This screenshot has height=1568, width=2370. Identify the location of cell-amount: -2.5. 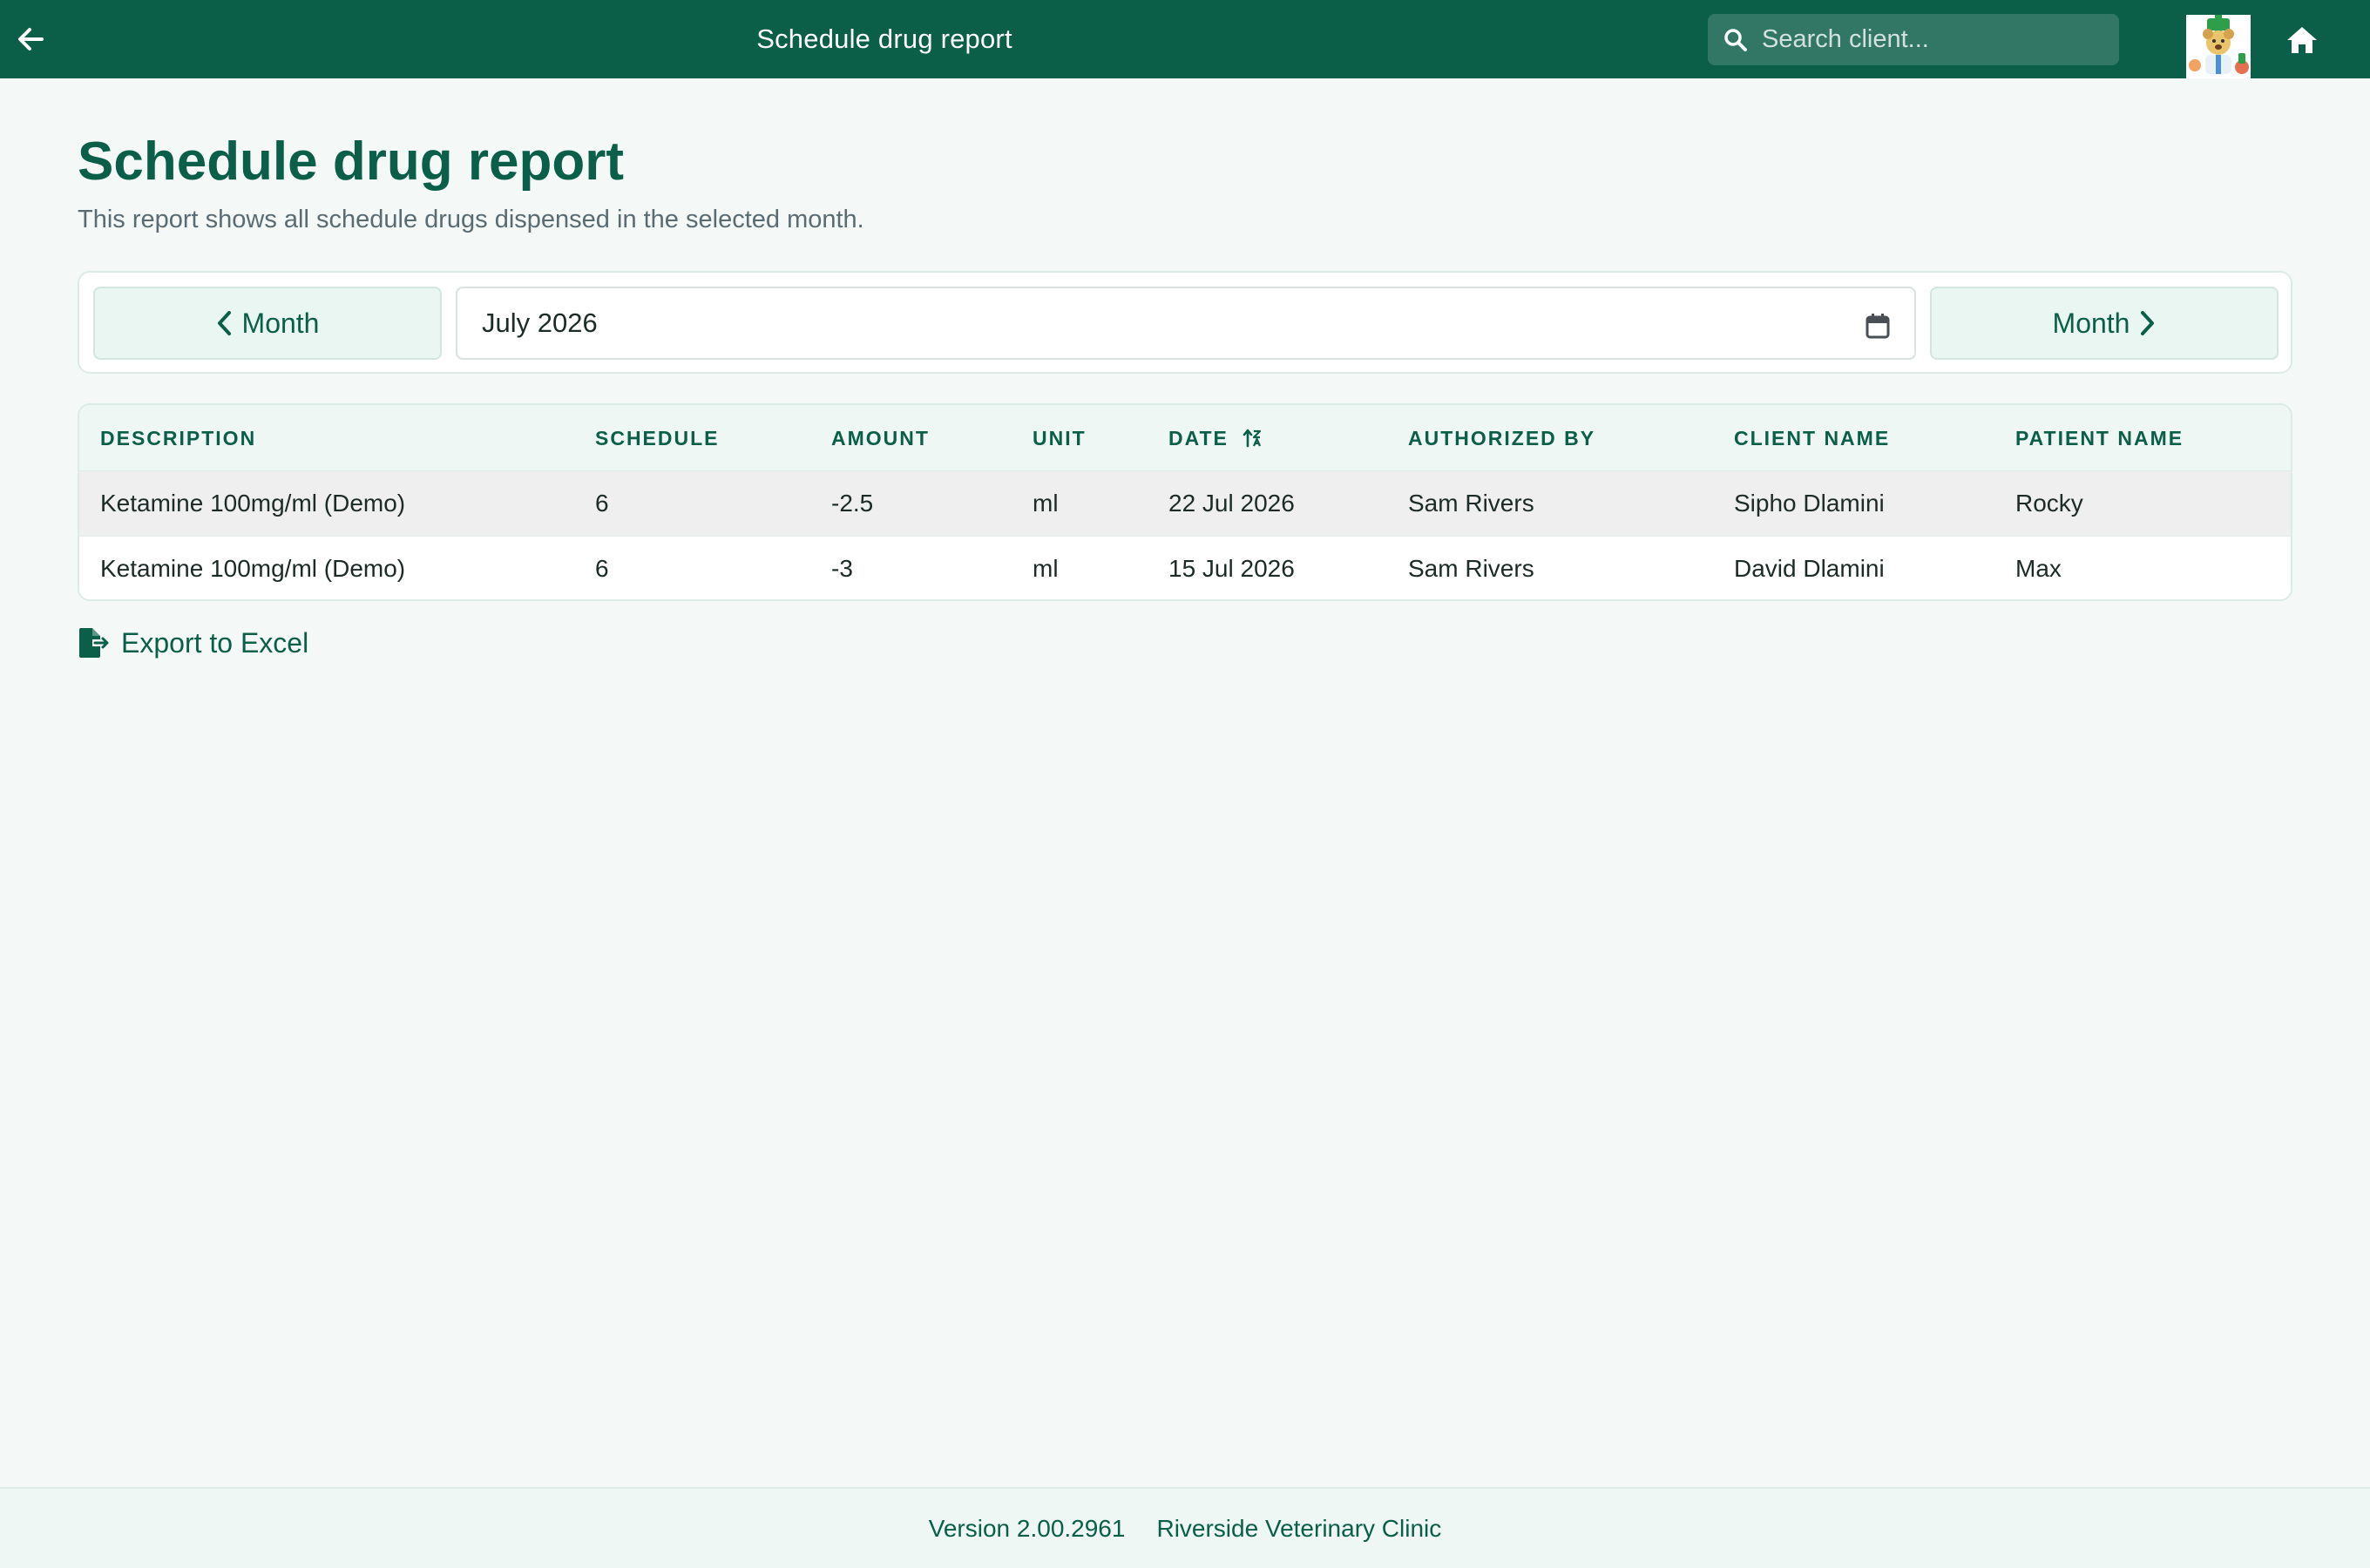
(852, 504).